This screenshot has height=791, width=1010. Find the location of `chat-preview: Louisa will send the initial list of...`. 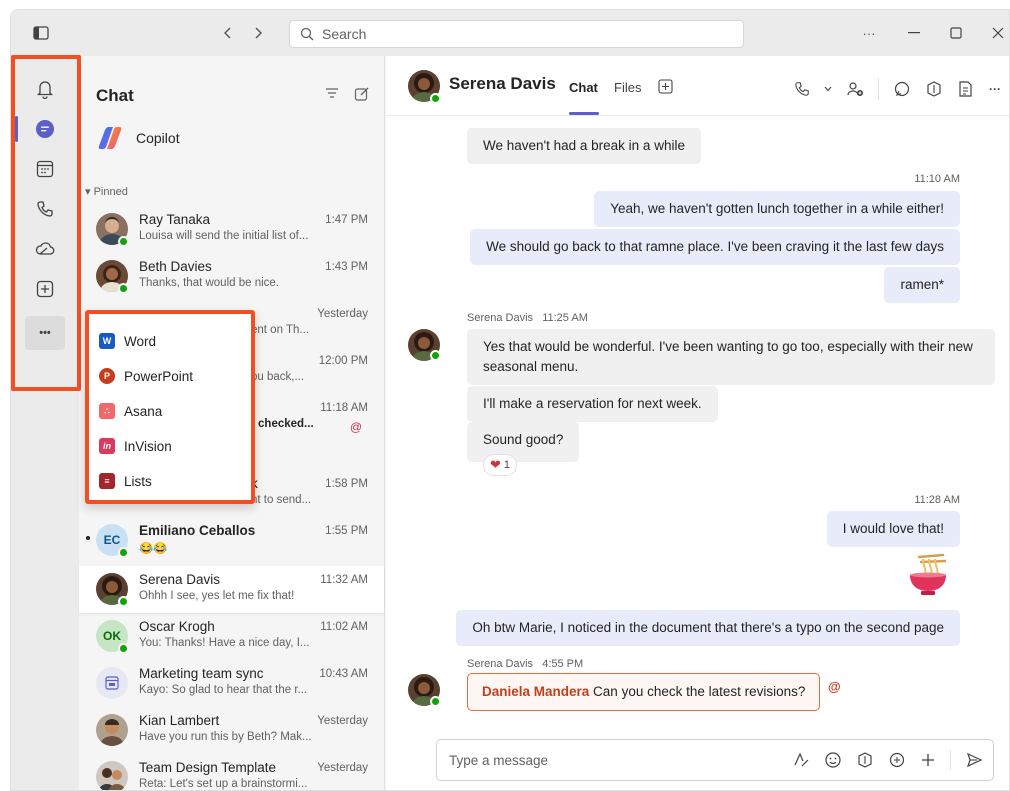

chat-preview: Louisa will send the initial list of... is located at coordinates (224, 236).